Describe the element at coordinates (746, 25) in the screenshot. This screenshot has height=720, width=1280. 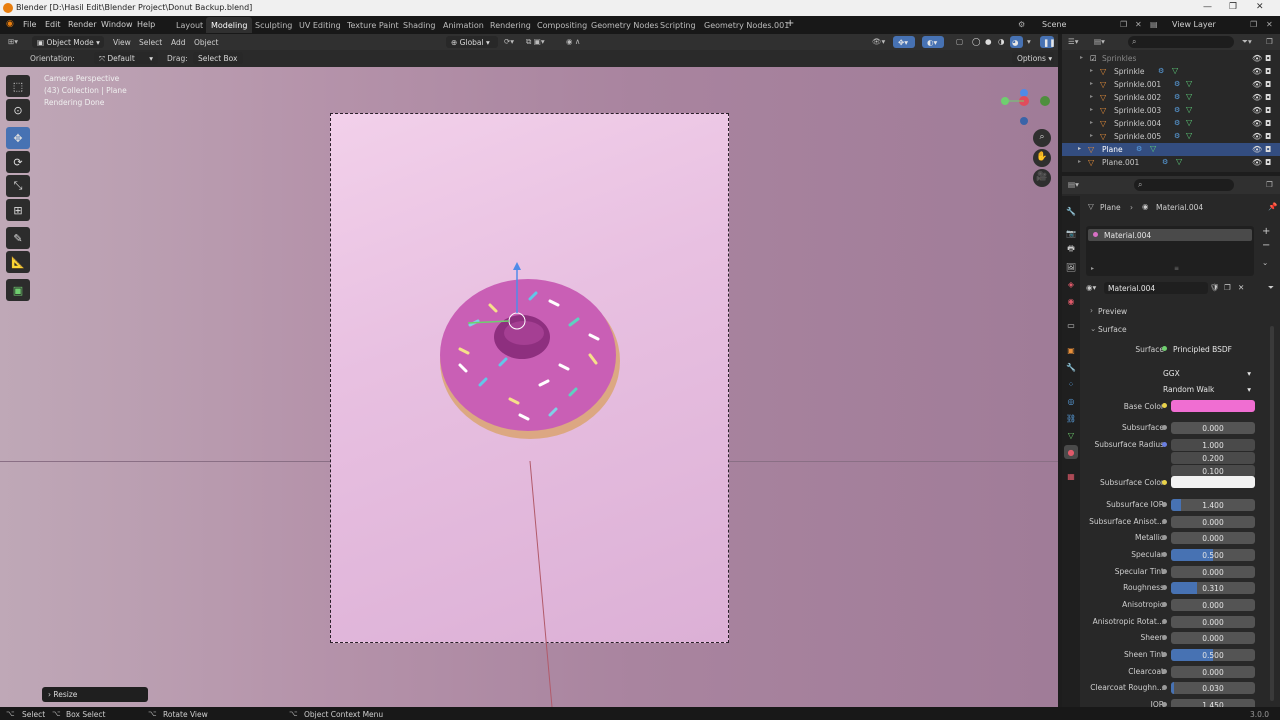
I see `tab-geometry-nodes-001: Geometry Nodes.001` at that location.